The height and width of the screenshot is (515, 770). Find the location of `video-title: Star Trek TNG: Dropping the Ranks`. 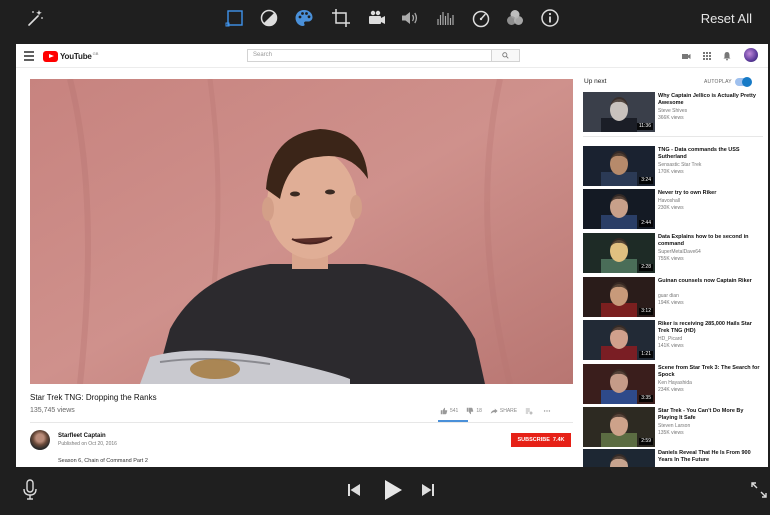

video-title: Star Trek TNG: Dropping the Ranks is located at coordinates (93, 397).